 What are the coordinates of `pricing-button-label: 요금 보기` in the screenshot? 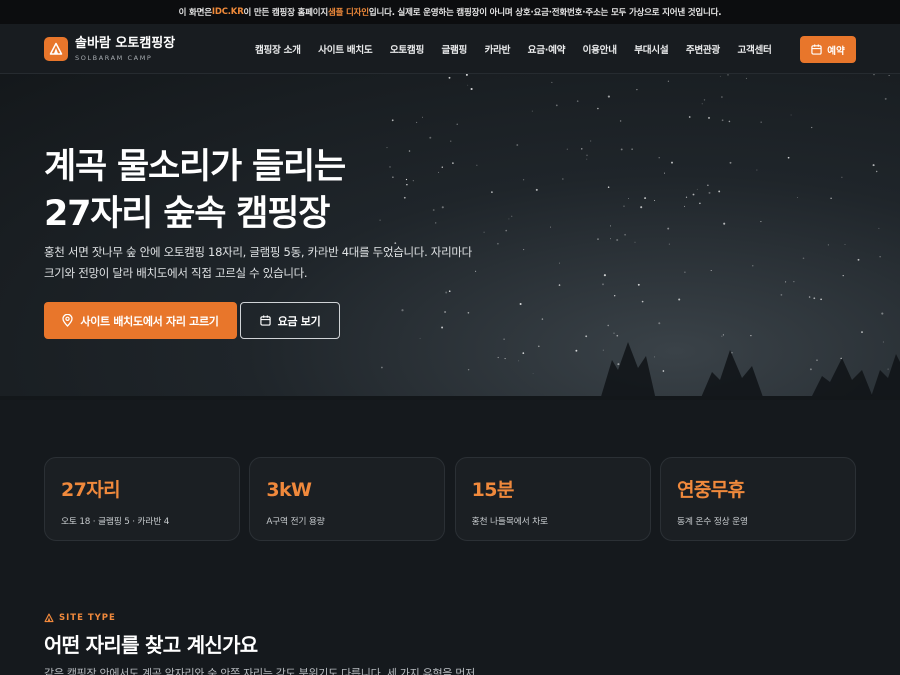 It's located at (299, 321).